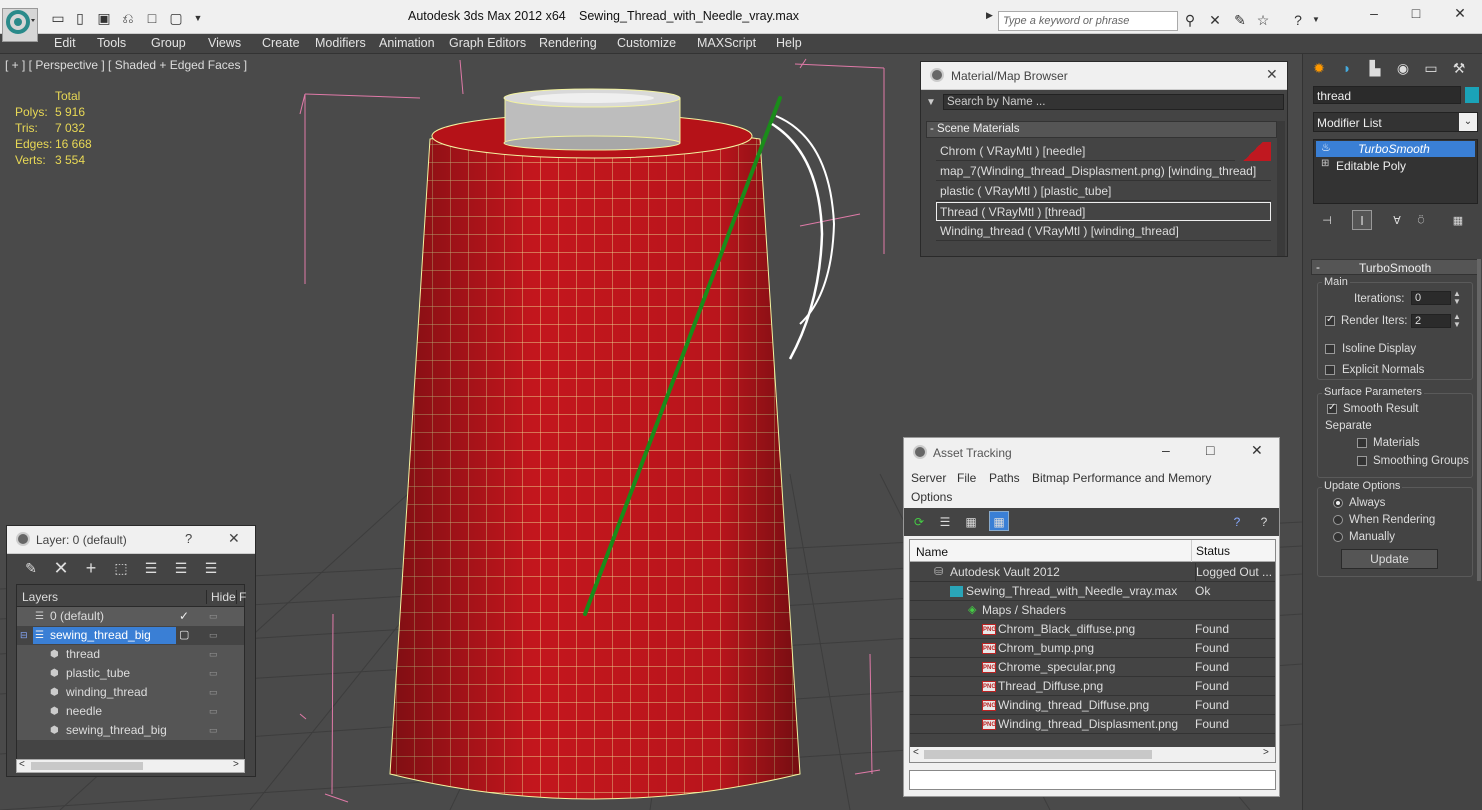 The width and height of the screenshot is (1482, 810). I want to click on comm-center-icon: ✎, so click(1240, 20).